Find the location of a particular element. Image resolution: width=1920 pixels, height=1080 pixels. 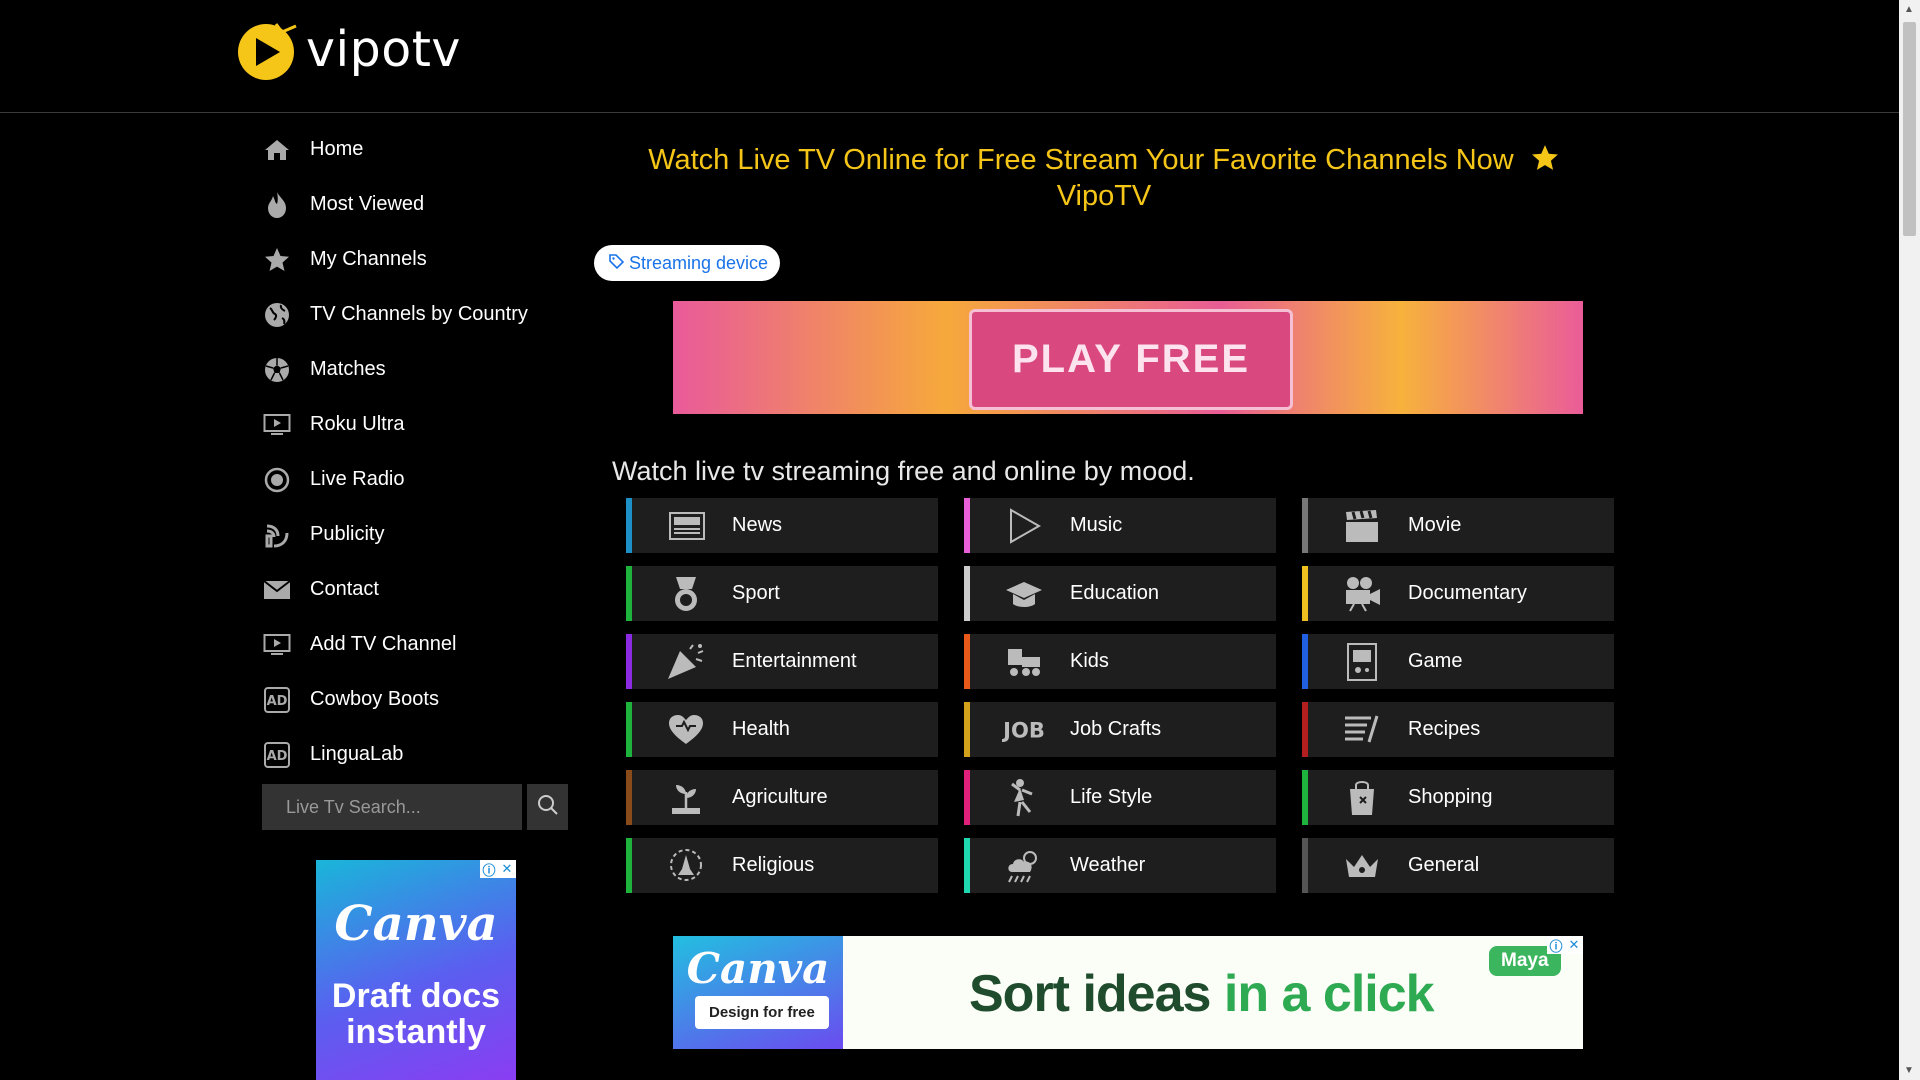

category-label: Kids is located at coordinates (1089, 661).